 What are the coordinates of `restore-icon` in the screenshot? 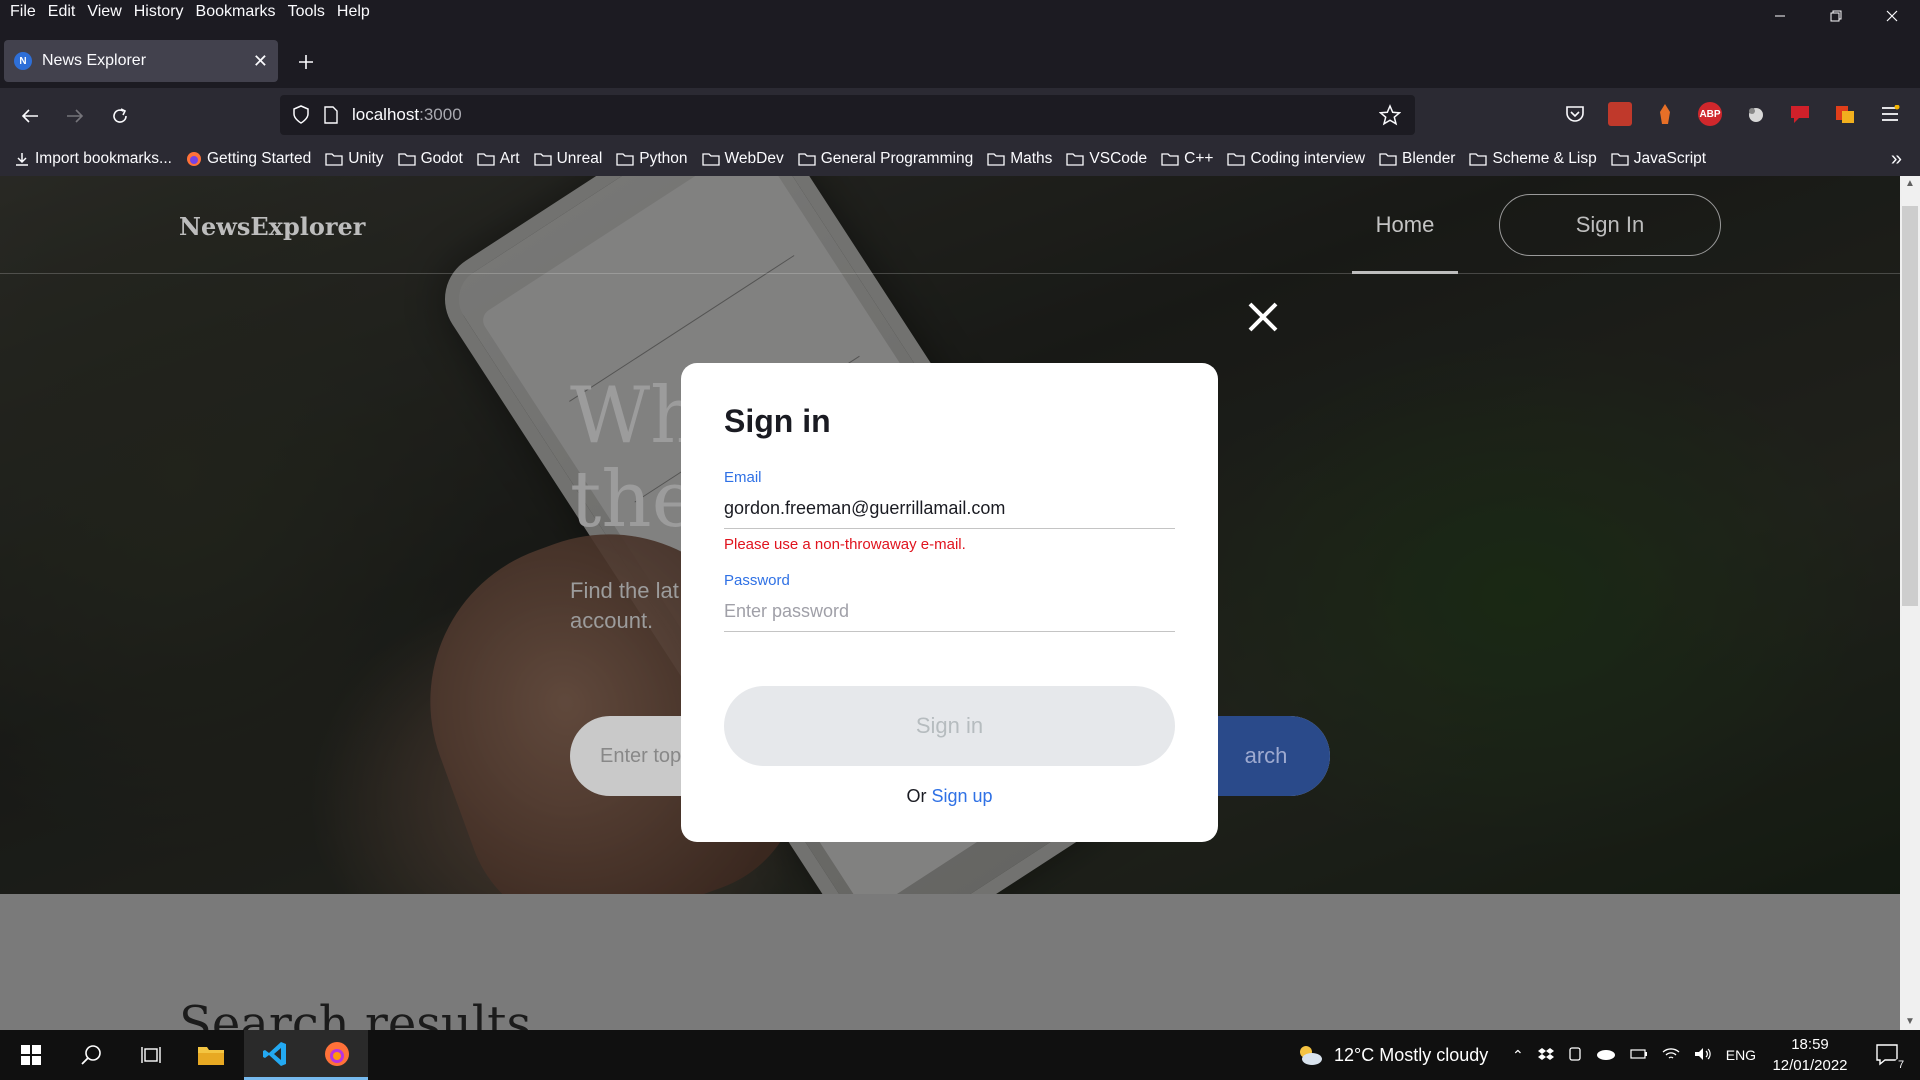 It's located at (1836, 16).